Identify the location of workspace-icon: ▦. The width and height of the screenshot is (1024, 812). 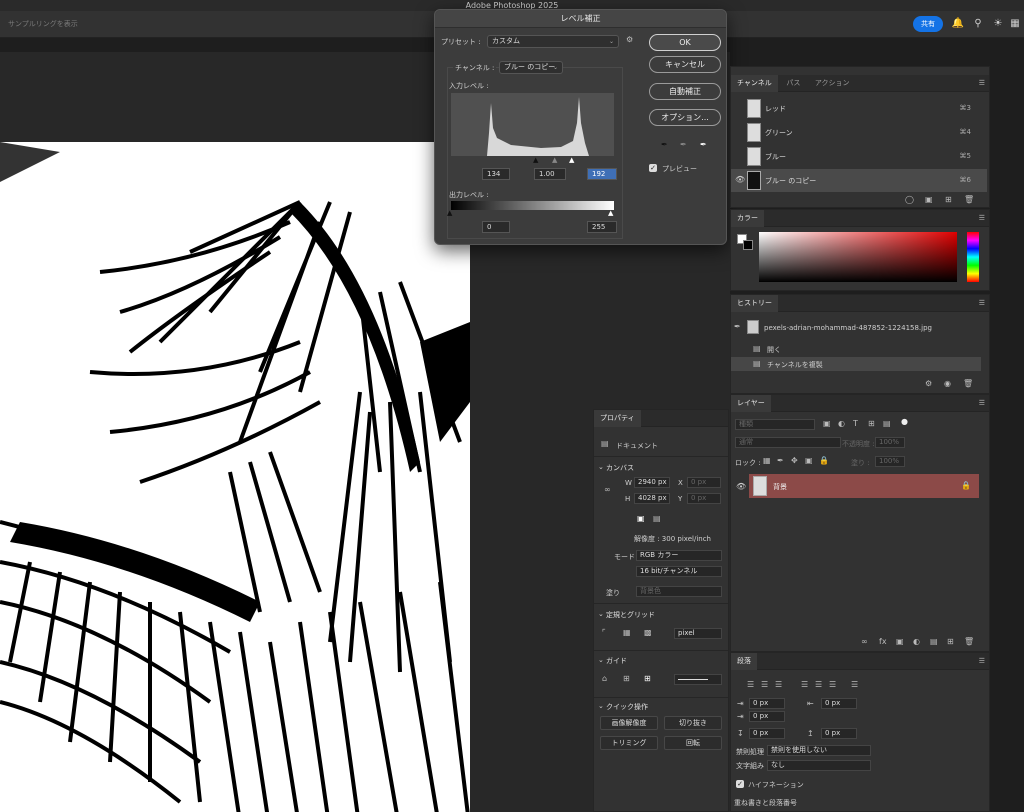
(1015, 24).